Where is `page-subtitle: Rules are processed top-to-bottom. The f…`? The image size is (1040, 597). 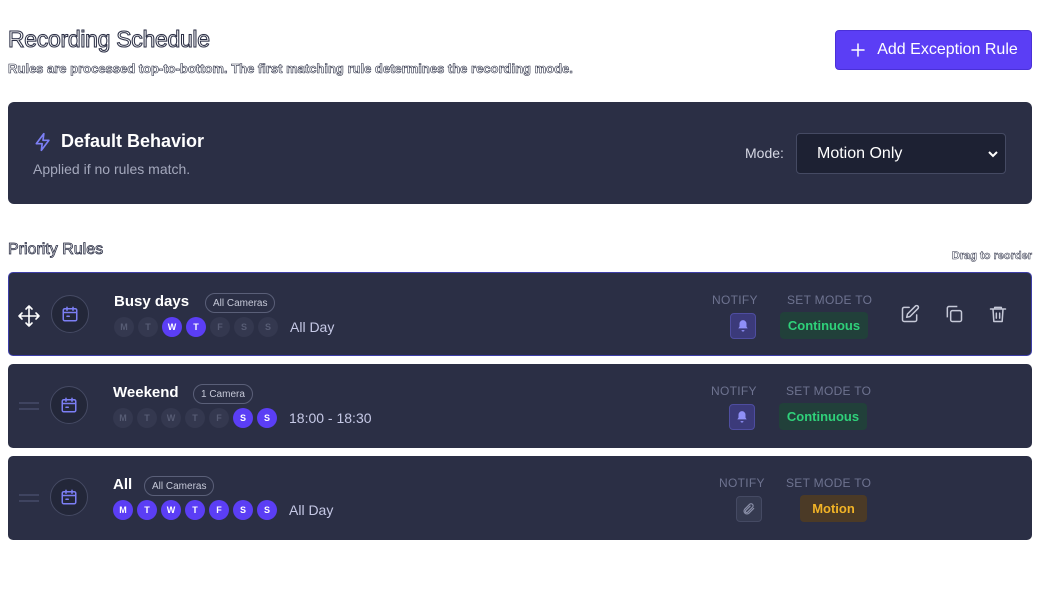 page-subtitle: Rules are processed top-to-bottom. The f… is located at coordinates (290, 69).